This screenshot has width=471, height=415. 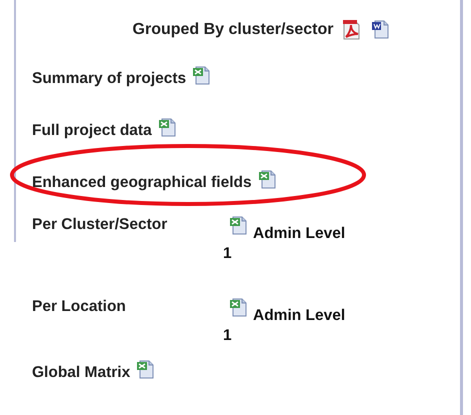 I want to click on document-icon, so click(x=381, y=30).